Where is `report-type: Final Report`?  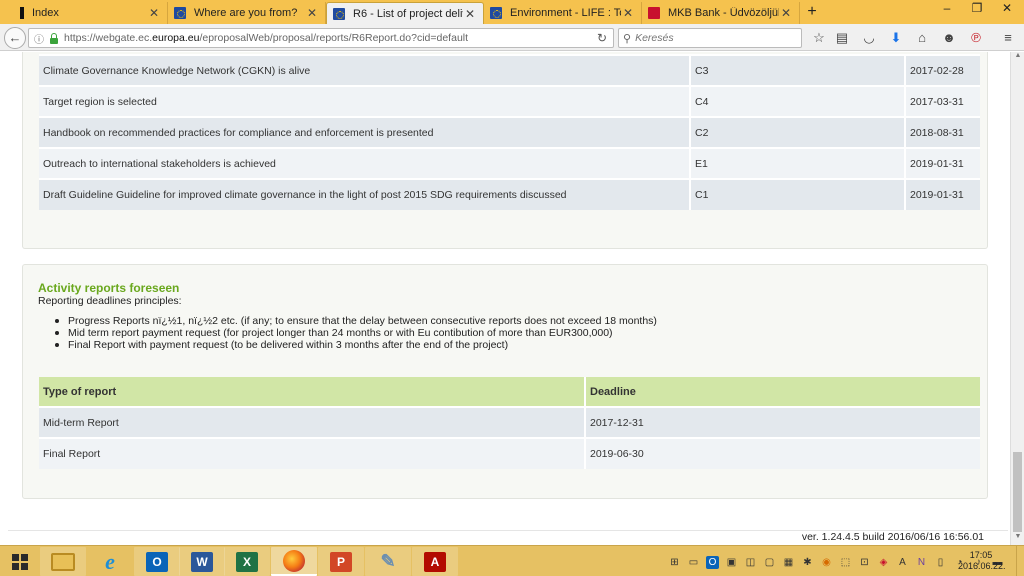
report-type: Final Report is located at coordinates (312, 453).